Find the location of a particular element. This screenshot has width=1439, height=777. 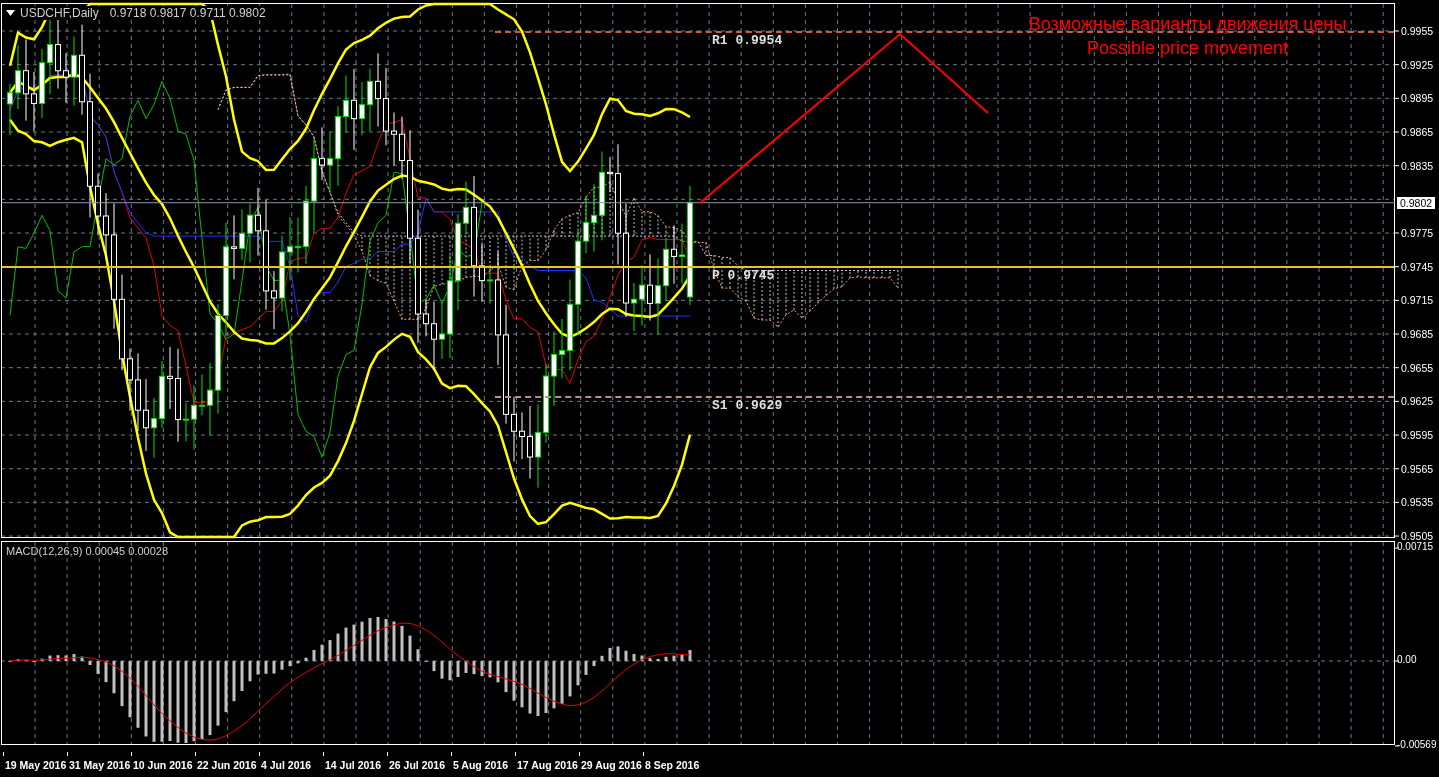

price-axis-label: 0.9955 is located at coordinates (1417, 31).